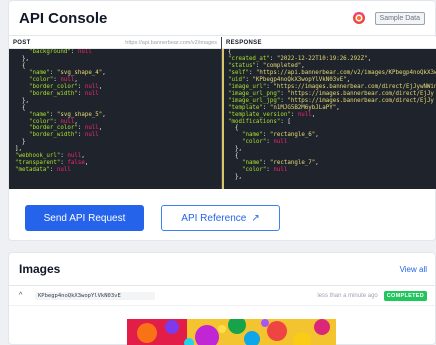  What do you see at coordinates (214, 218) in the screenshot?
I see `api-reference-label: API Reference` at bounding box center [214, 218].